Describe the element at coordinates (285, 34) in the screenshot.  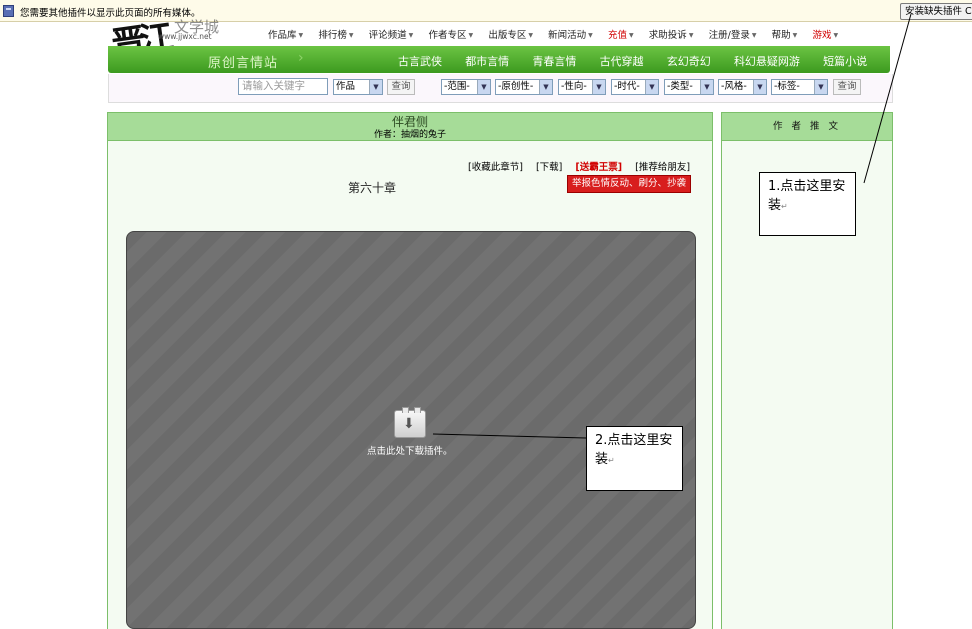
I see `top-nav-item: 作品库 ▼` at that location.